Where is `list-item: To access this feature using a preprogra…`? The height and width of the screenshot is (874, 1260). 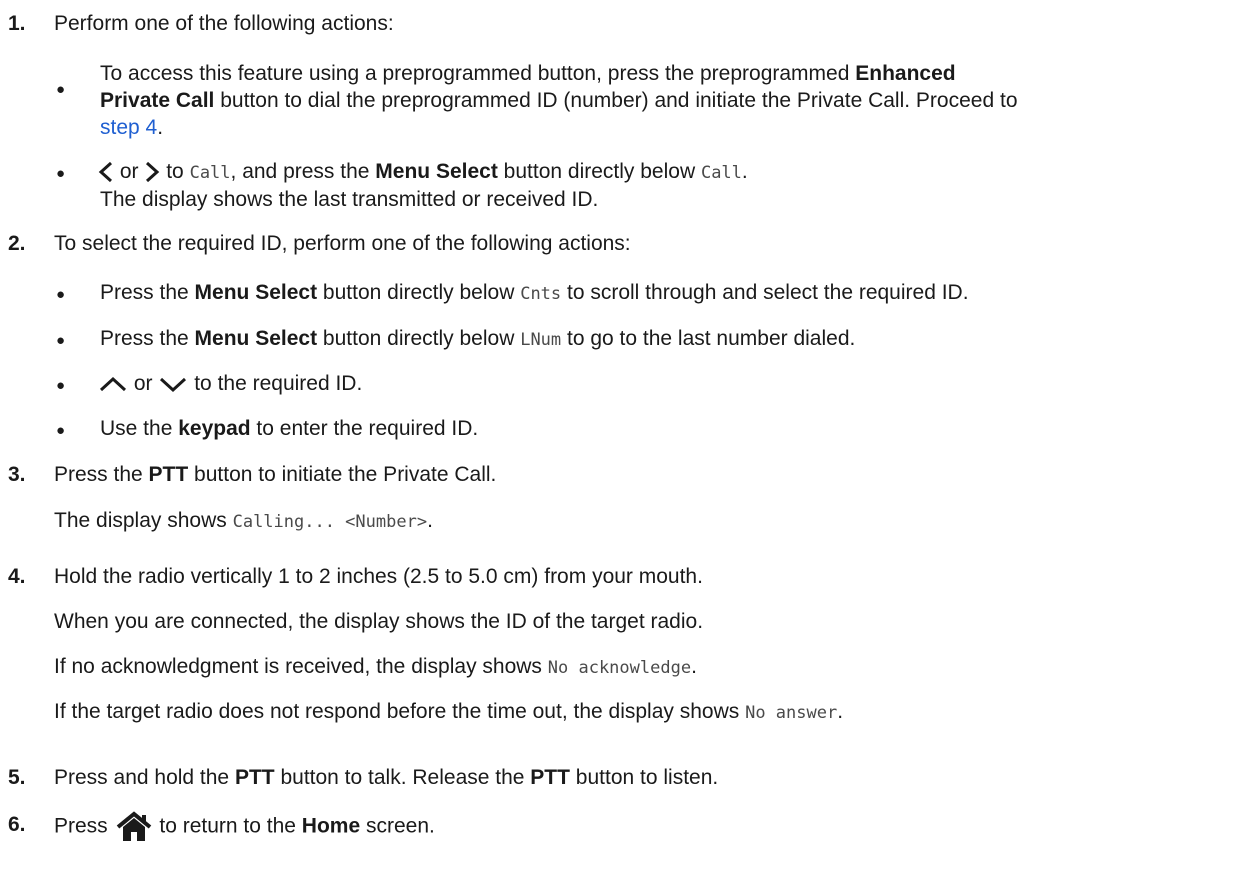 list-item: To access this feature using a preprogra… is located at coordinates (528, 73).